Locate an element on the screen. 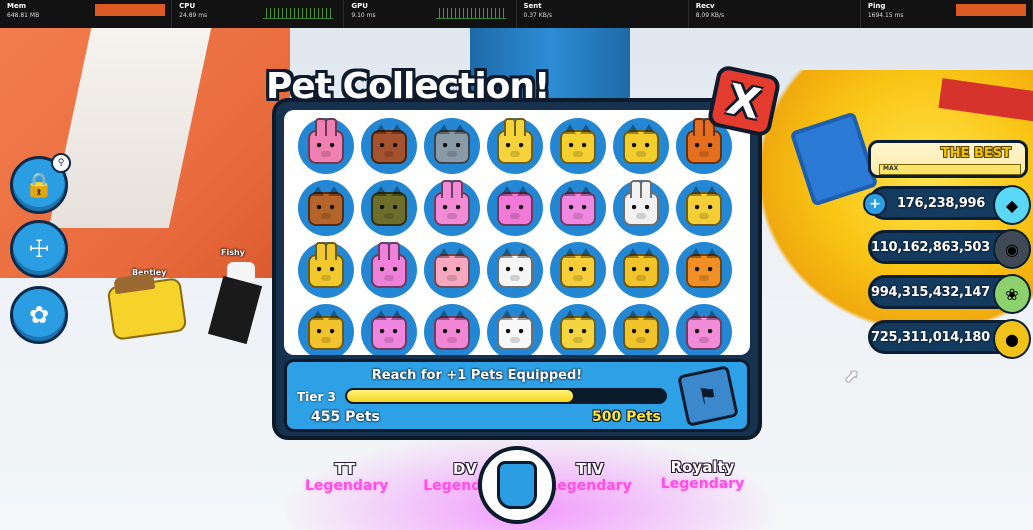 The width and height of the screenshot is (1033, 530). plus-icon: + is located at coordinates (875, 204).